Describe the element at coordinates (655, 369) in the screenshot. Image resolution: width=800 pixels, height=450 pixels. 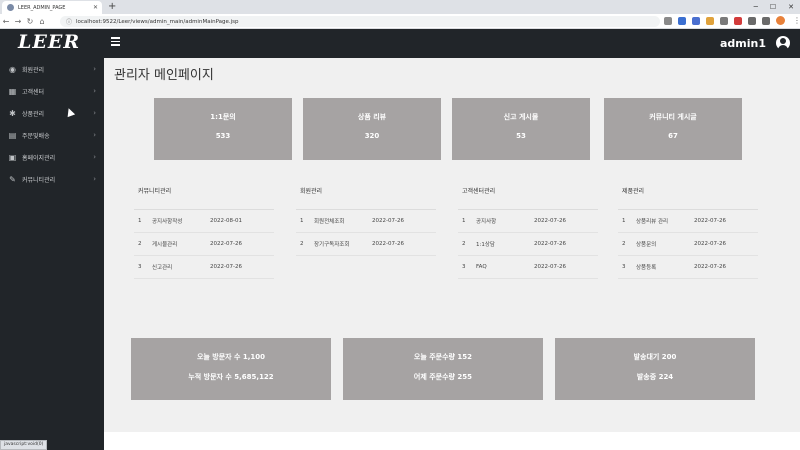
I see `shipping-stat: 발송대기 200 발송중 224` at that location.